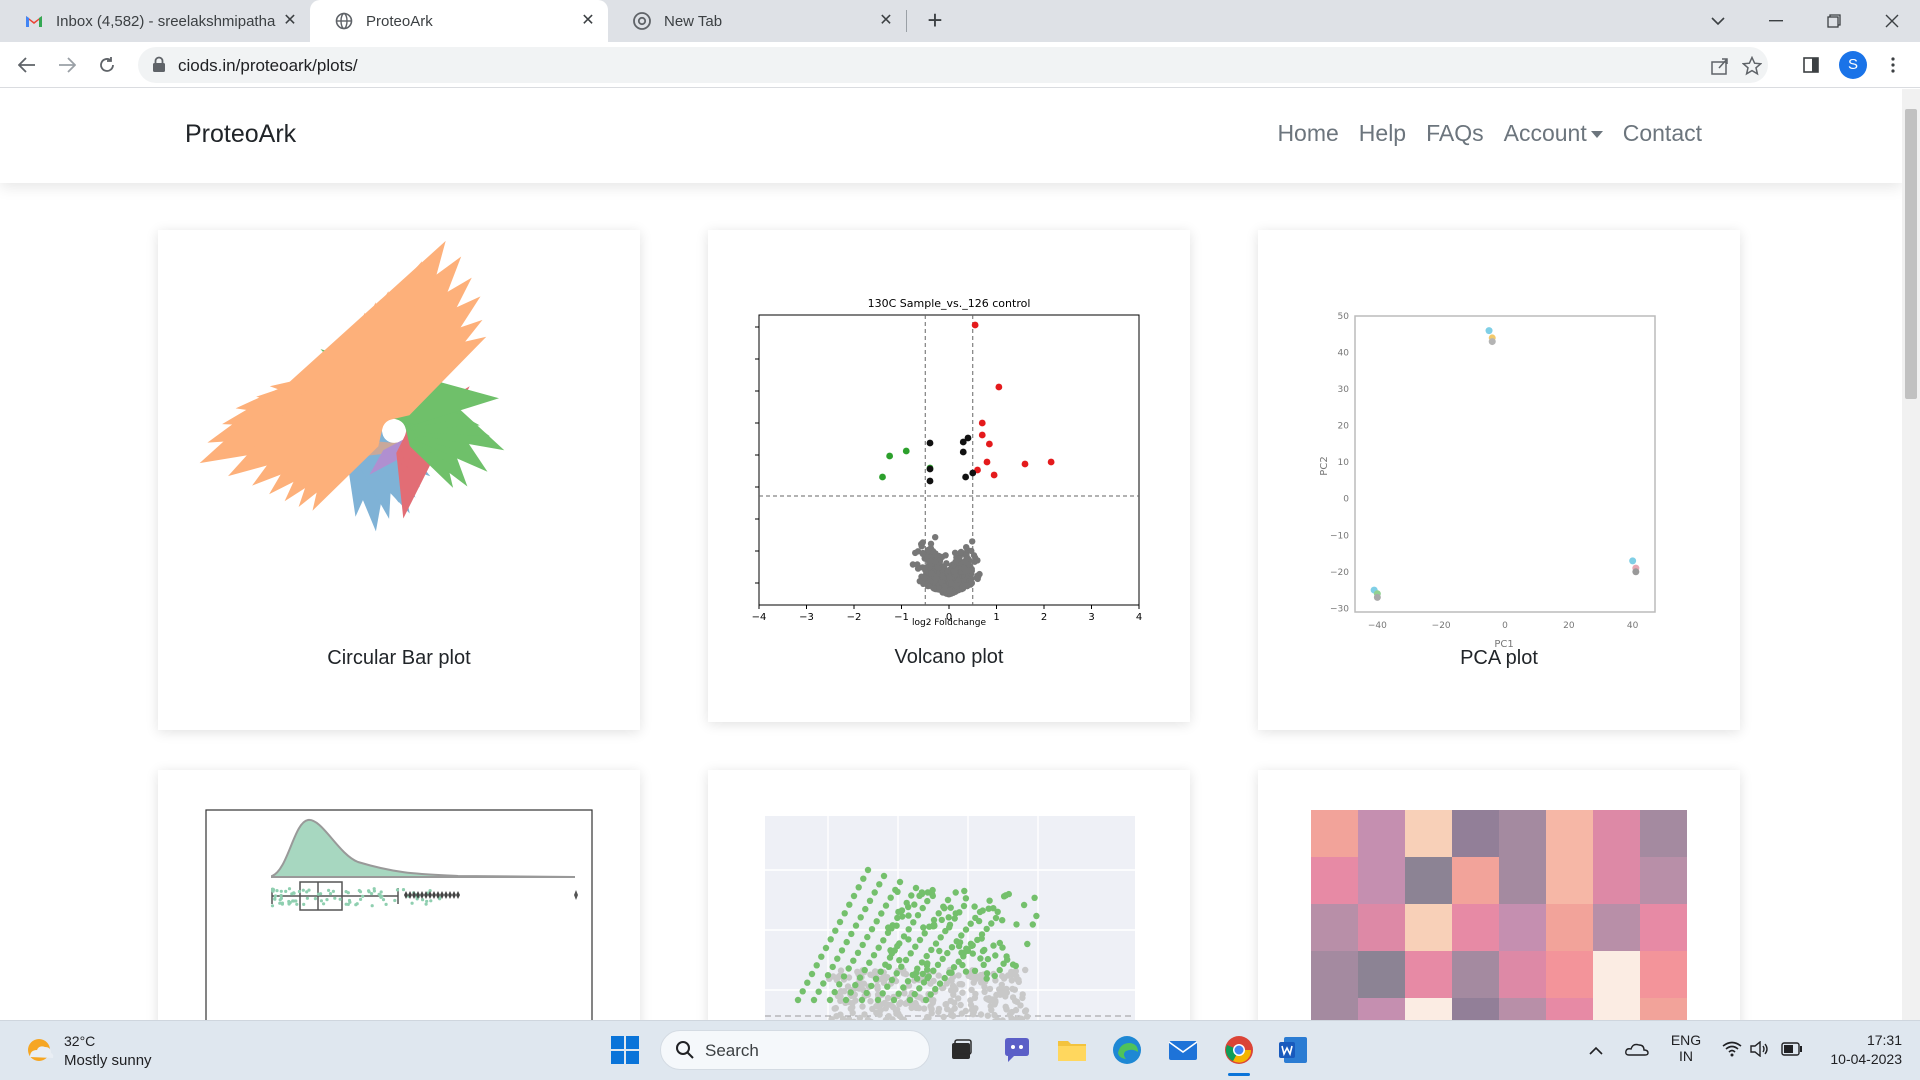  What do you see at coordinates (854, 617) in the screenshot?
I see `x-tick-label: −2` at bounding box center [854, 617].